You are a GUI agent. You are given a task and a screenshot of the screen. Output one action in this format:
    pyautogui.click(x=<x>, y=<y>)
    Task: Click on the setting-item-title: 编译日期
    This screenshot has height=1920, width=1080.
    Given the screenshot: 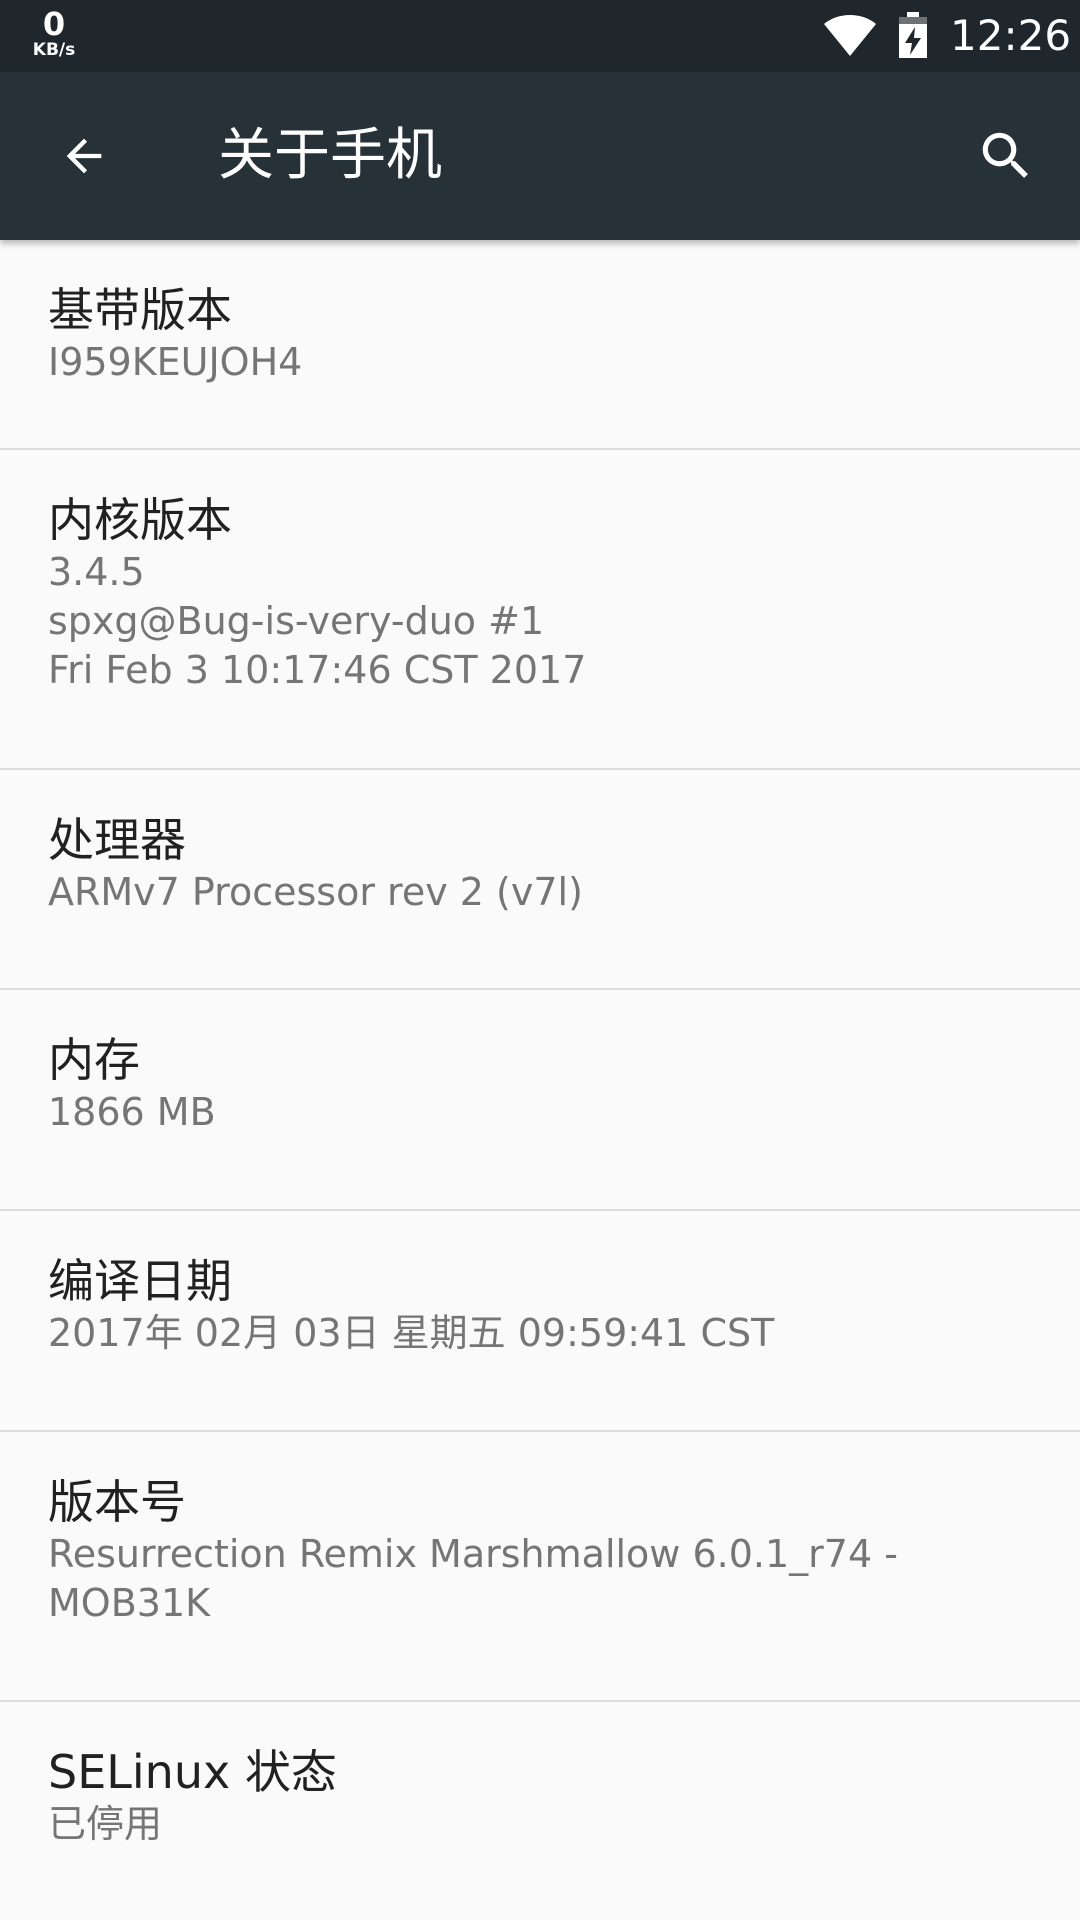 What is the action you would take?
    pyautogui.click(x=140, y=1281)
    